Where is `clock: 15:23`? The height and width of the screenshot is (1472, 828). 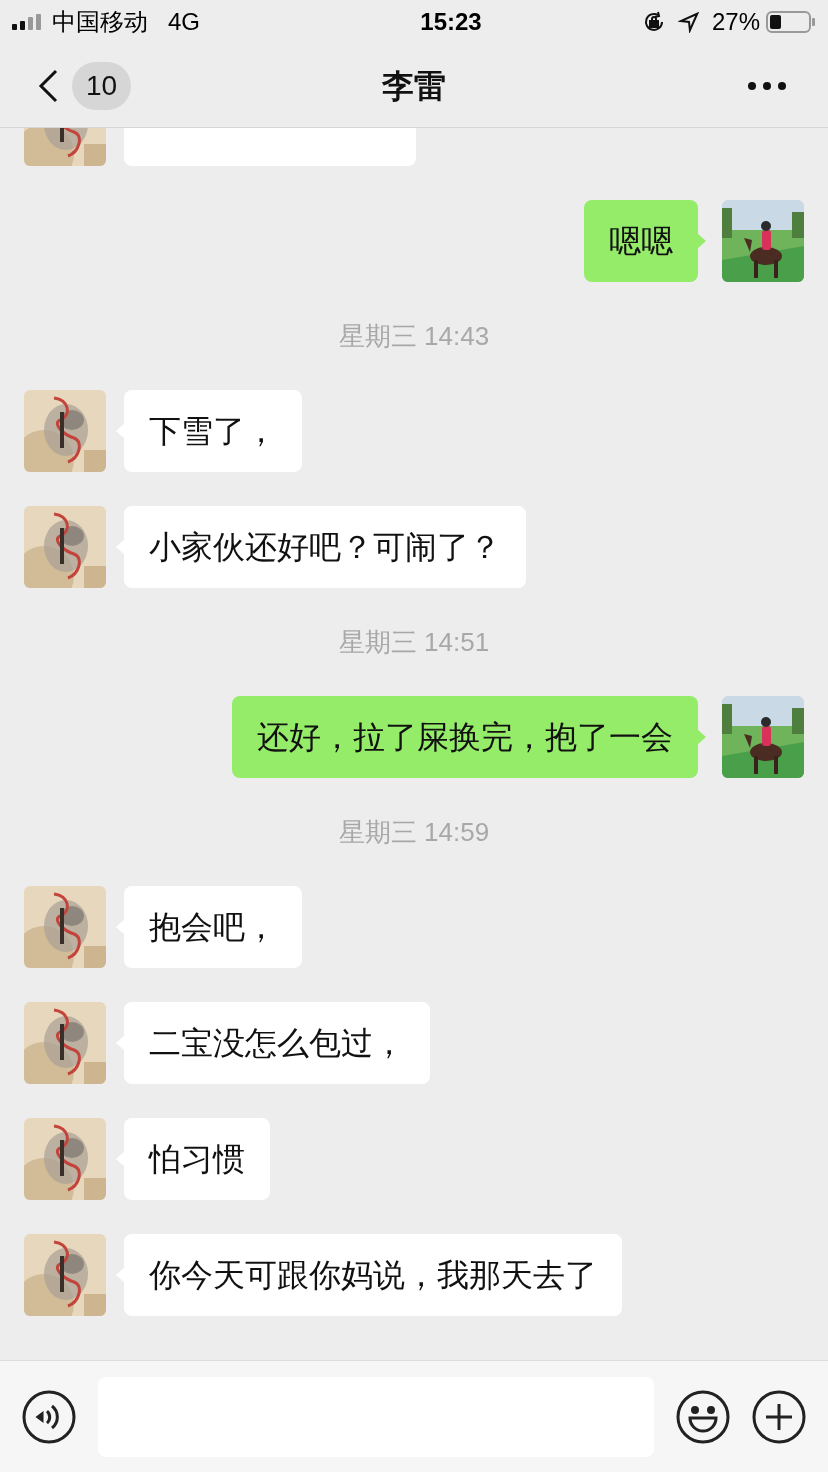 clock: 15:23 is located at coordinates (451, 22).